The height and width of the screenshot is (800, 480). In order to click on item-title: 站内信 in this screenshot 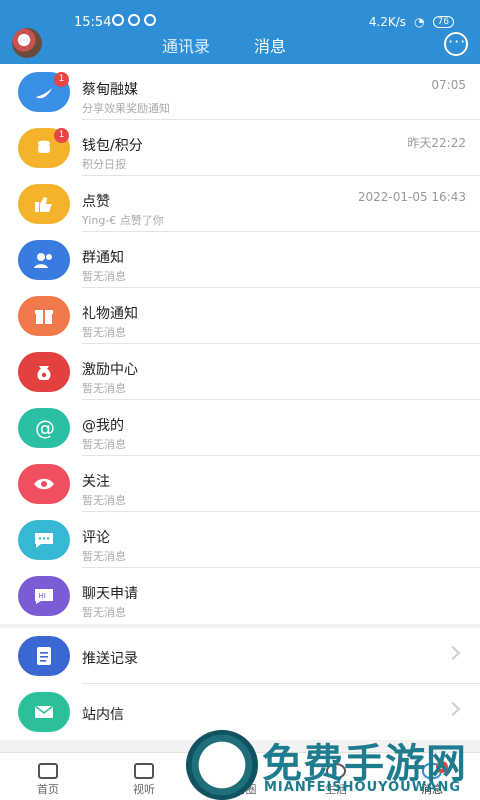, I will do `click(103, 715)`.